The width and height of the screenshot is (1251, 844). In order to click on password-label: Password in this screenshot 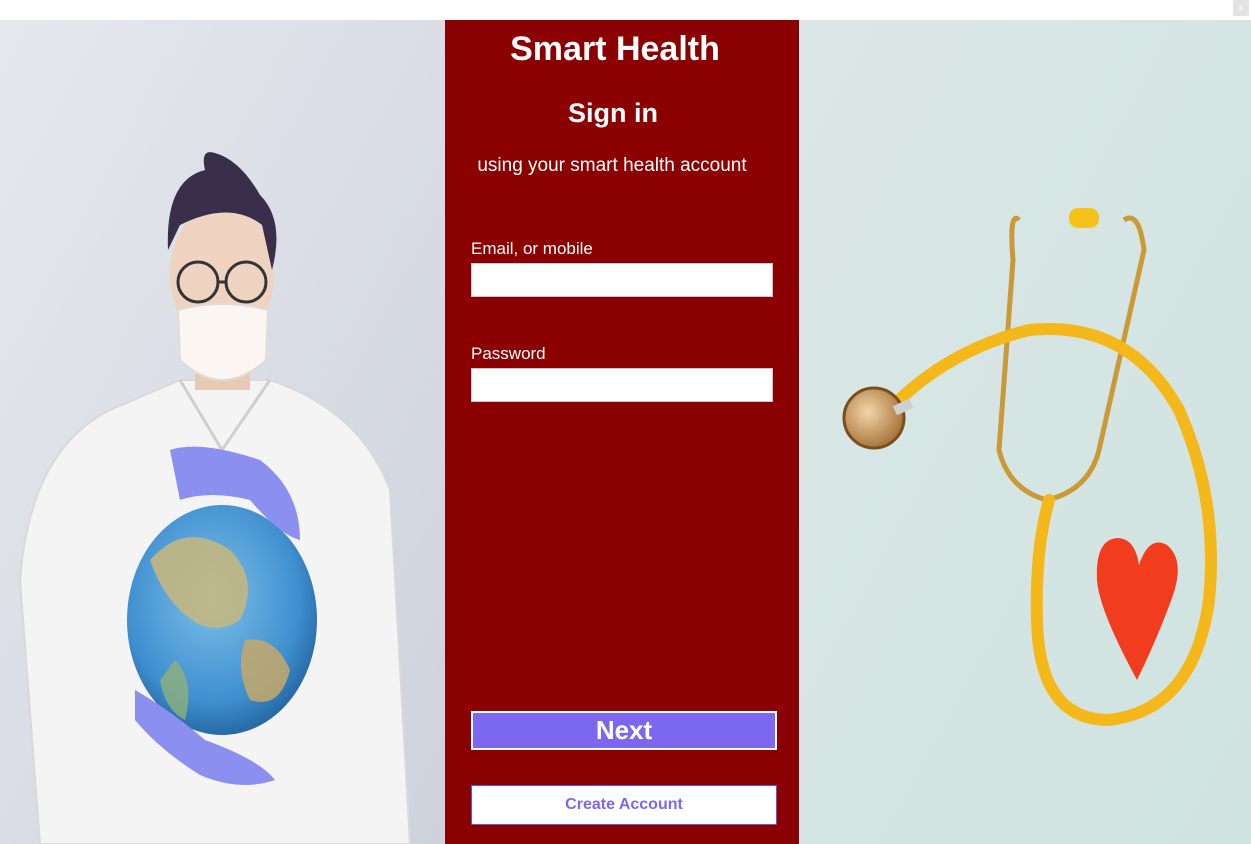, I will do `click(508, 353)`.